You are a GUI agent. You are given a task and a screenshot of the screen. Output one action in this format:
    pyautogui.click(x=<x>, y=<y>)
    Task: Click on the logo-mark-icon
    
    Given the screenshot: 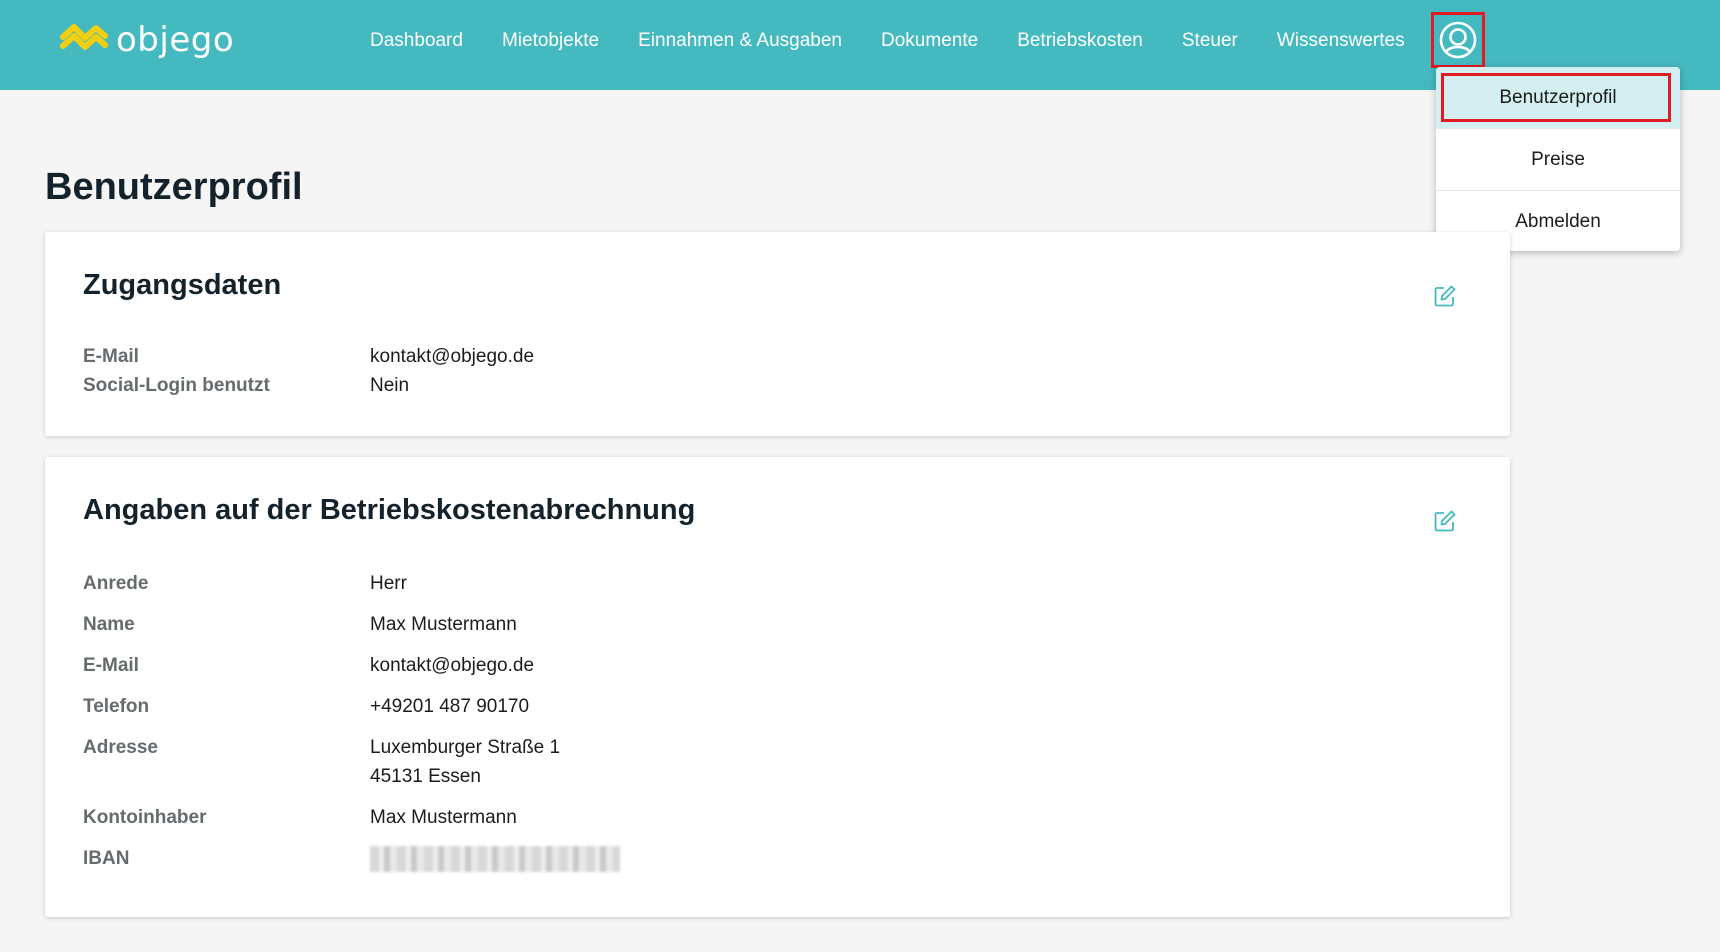 What is the action you would take?
    pyautogui.click(x=84, y=37)
    